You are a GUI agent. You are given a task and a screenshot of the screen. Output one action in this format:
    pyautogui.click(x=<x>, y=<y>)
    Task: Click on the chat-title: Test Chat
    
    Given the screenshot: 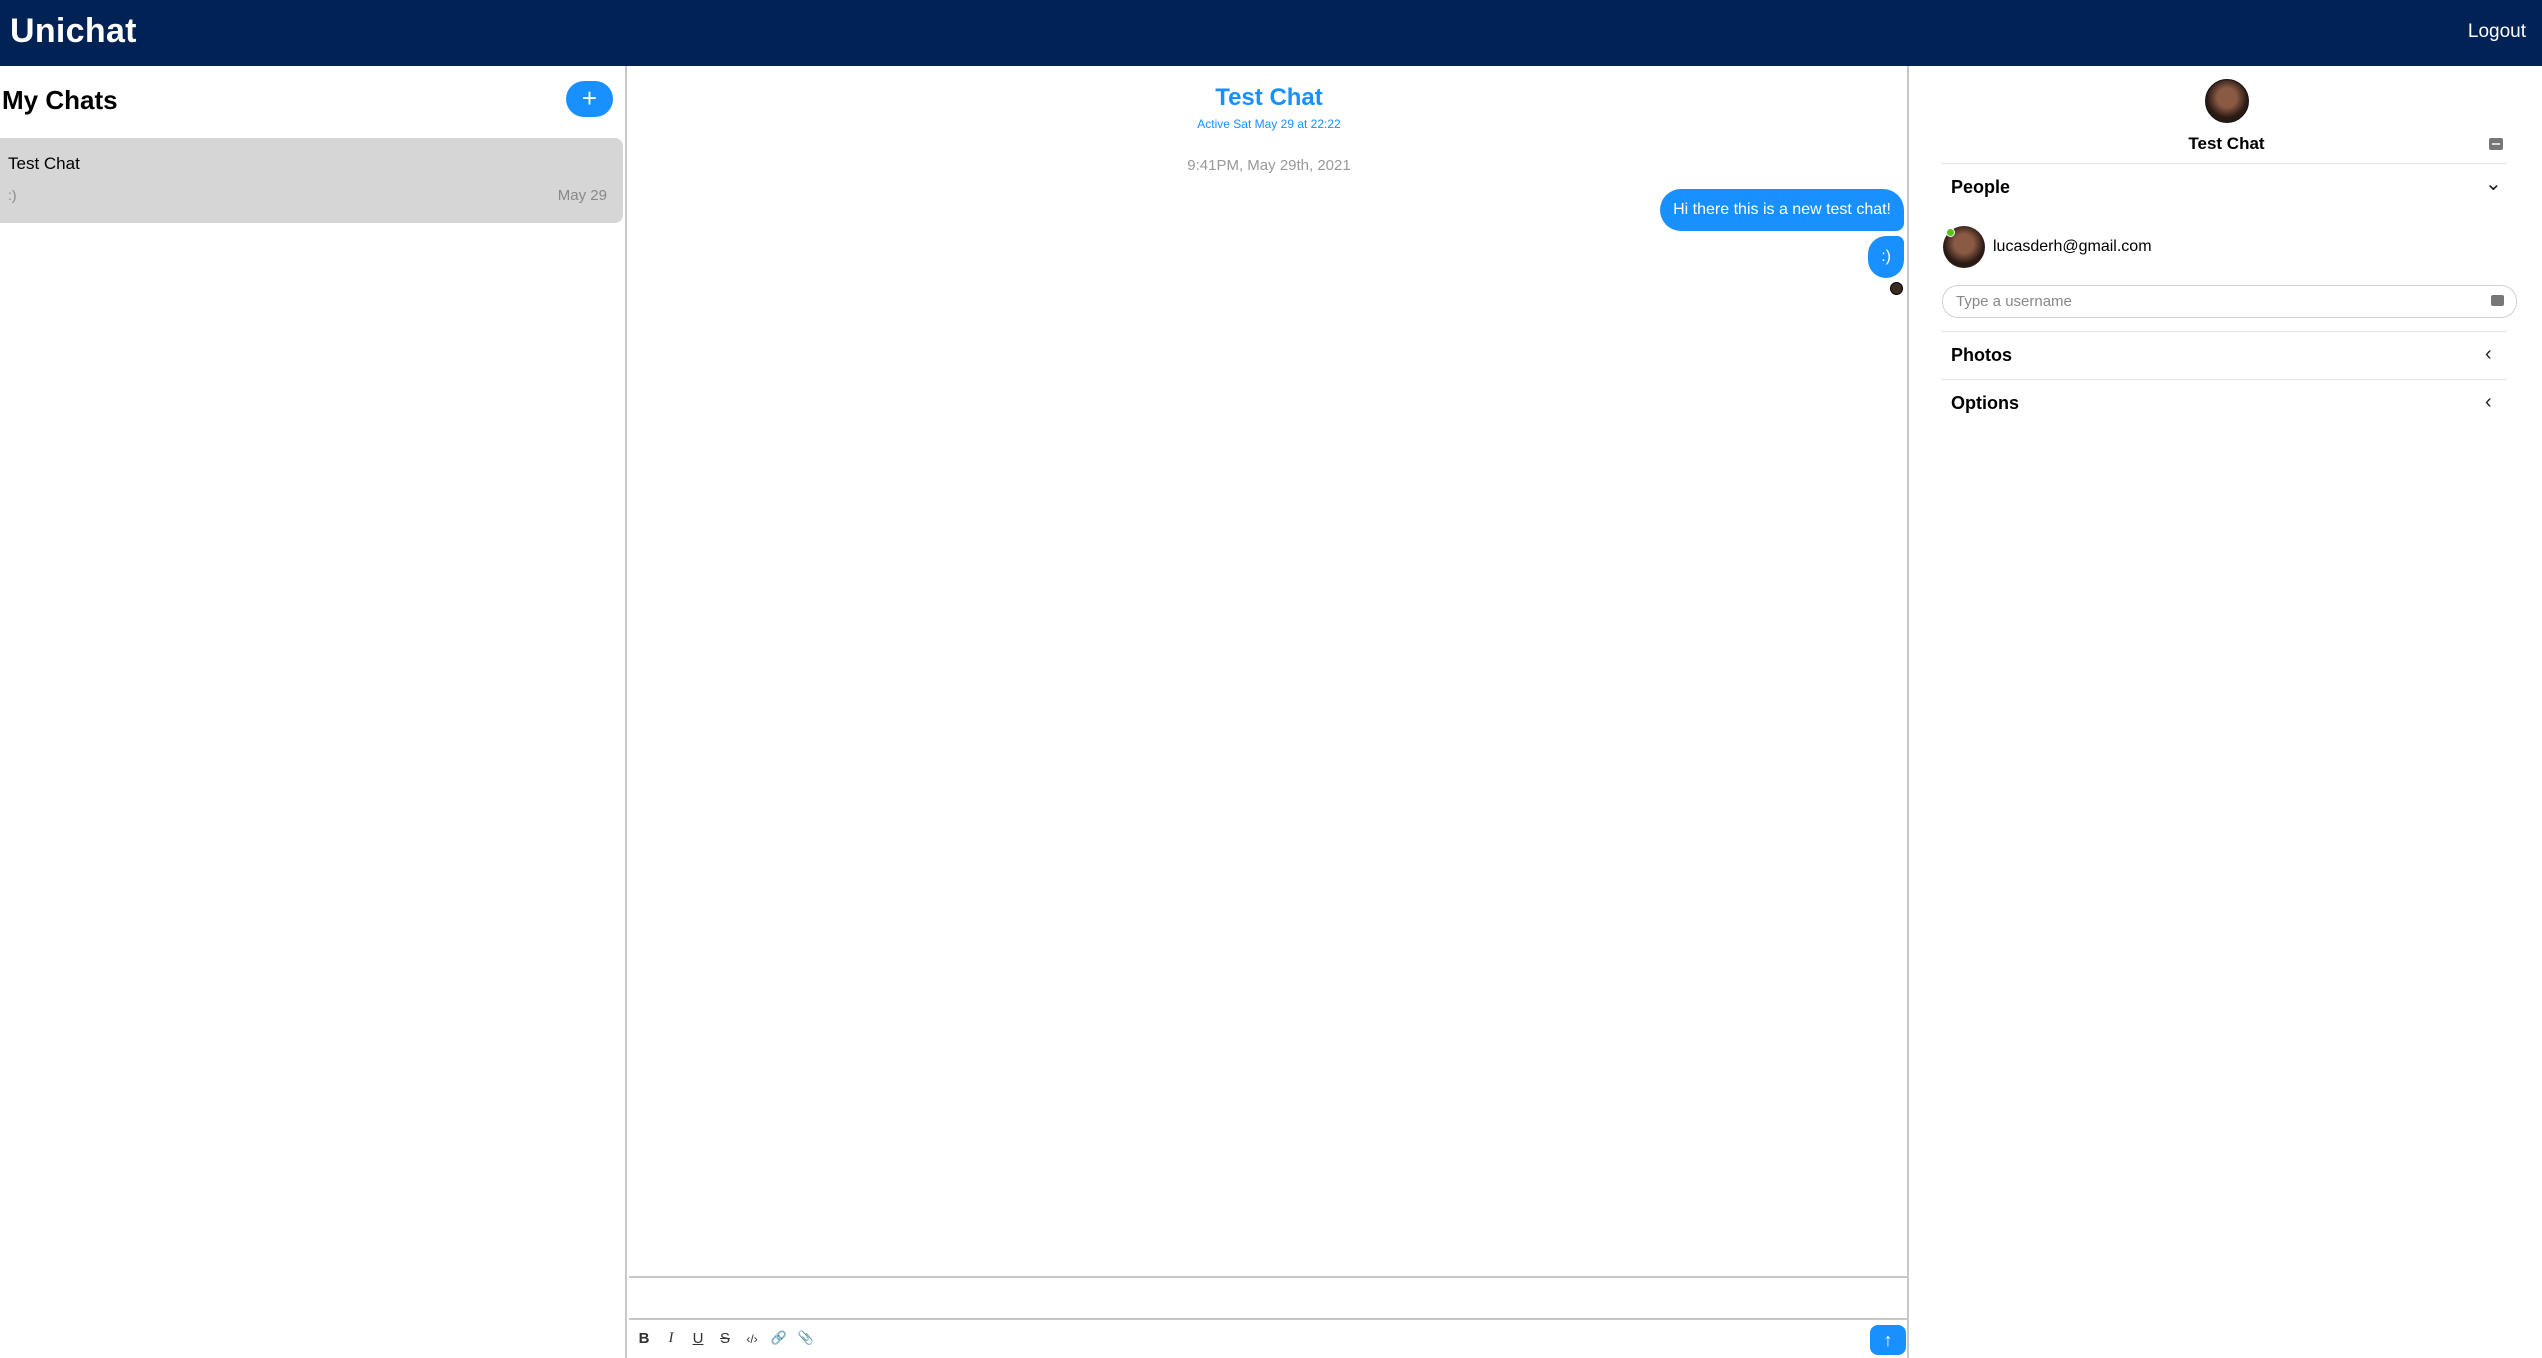 What is the action you would take?
    pyautogui.click(x=1269, y=97)
    